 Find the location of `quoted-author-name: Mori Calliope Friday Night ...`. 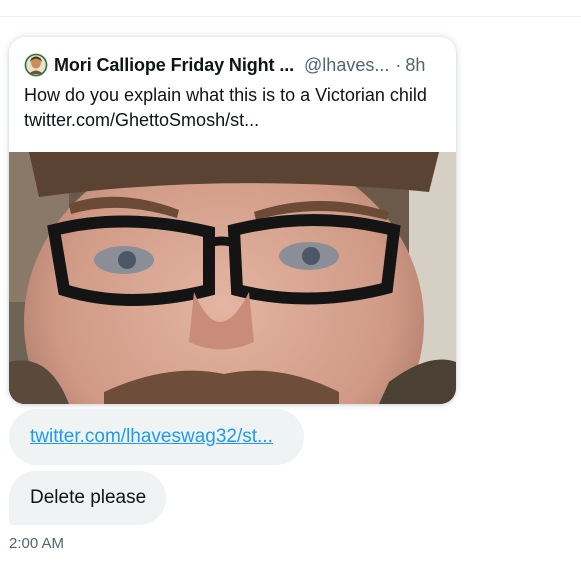

quoted-author-name: Mori Calliope Friday Night ... is located at coordinates (174, 65).